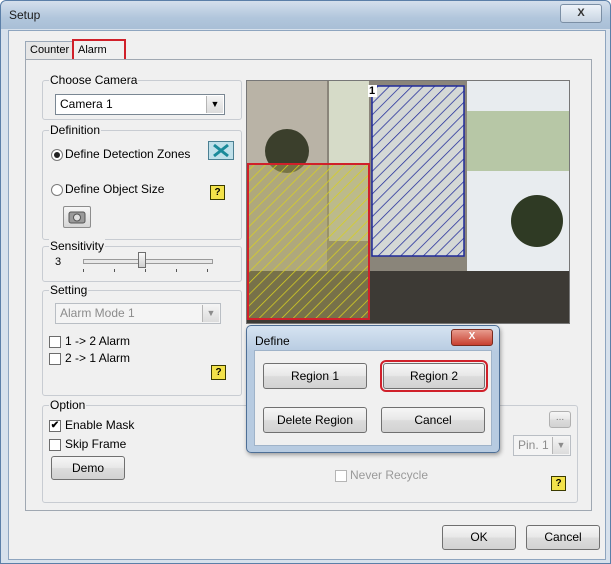  What do you see at coordinates (315, 420) in the screenshot?
I see `delete-region-button: Delete Region` at bounding box center [315, 420].